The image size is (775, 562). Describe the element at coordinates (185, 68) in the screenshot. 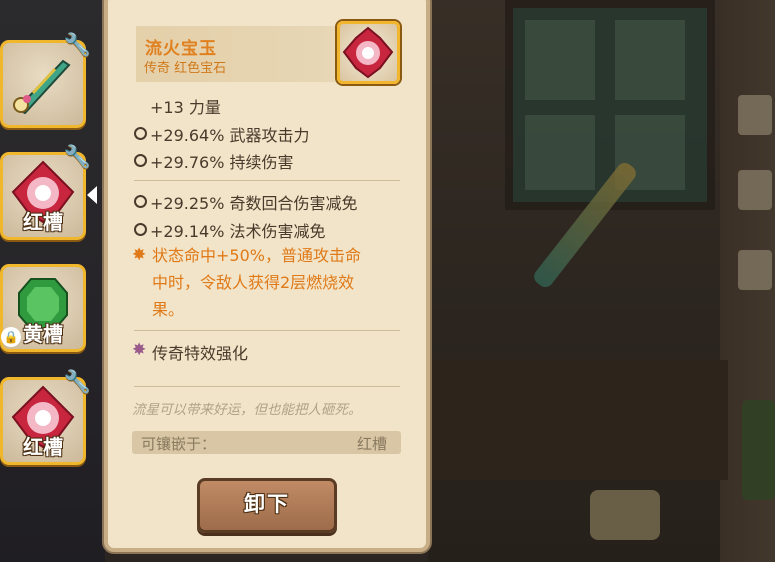

I see `gem-rarity-type: 传奇 红色宝石` at that location.